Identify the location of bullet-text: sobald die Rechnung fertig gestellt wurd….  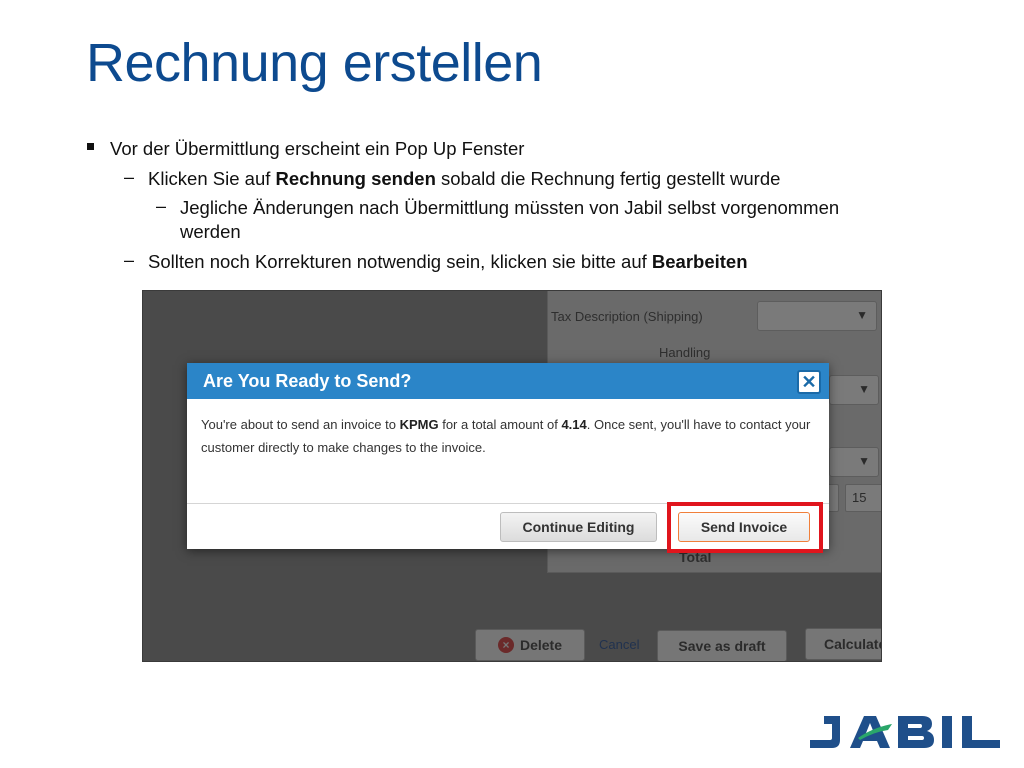
(608, 178).